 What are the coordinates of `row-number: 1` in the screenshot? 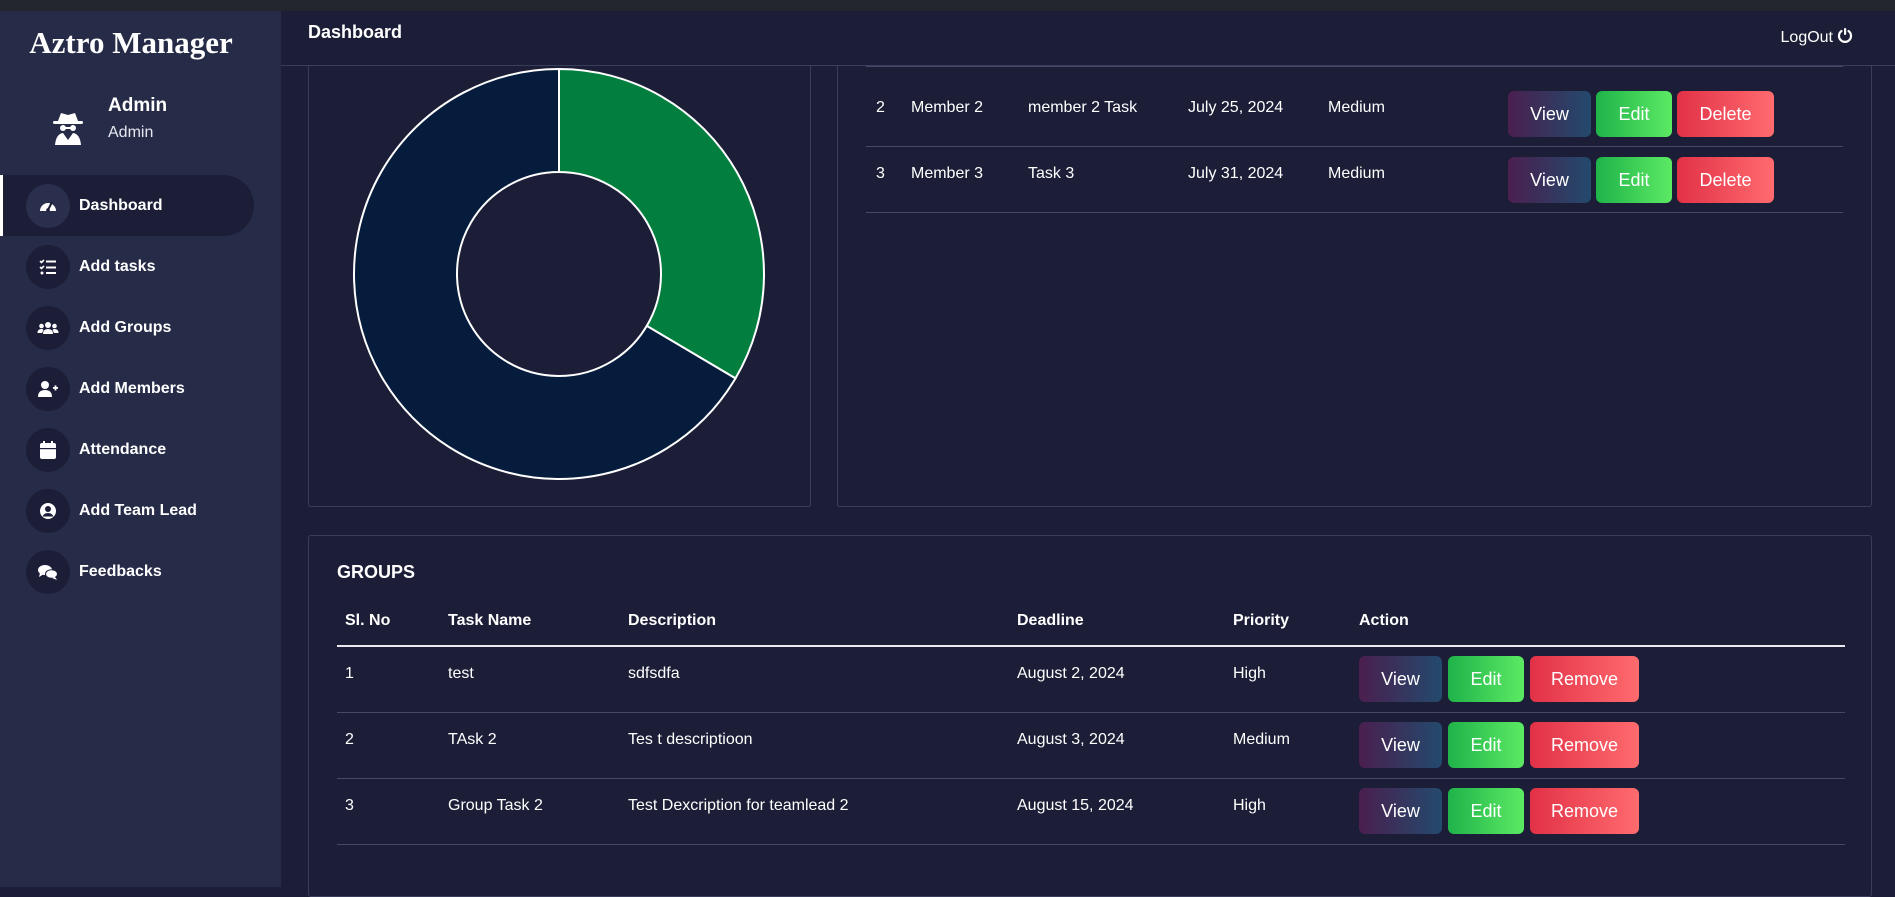 It's located at (349, 673).